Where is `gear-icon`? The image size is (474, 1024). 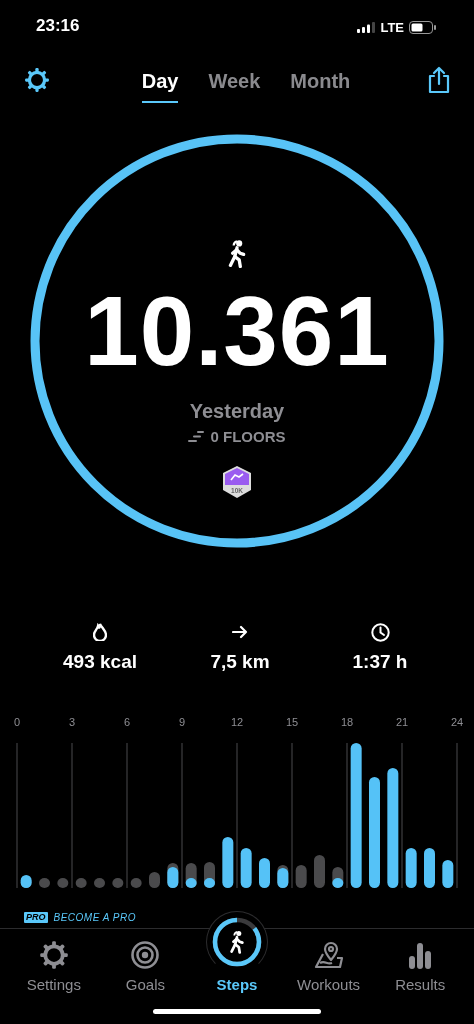 gear-icon is located at coordinates (53, 955).